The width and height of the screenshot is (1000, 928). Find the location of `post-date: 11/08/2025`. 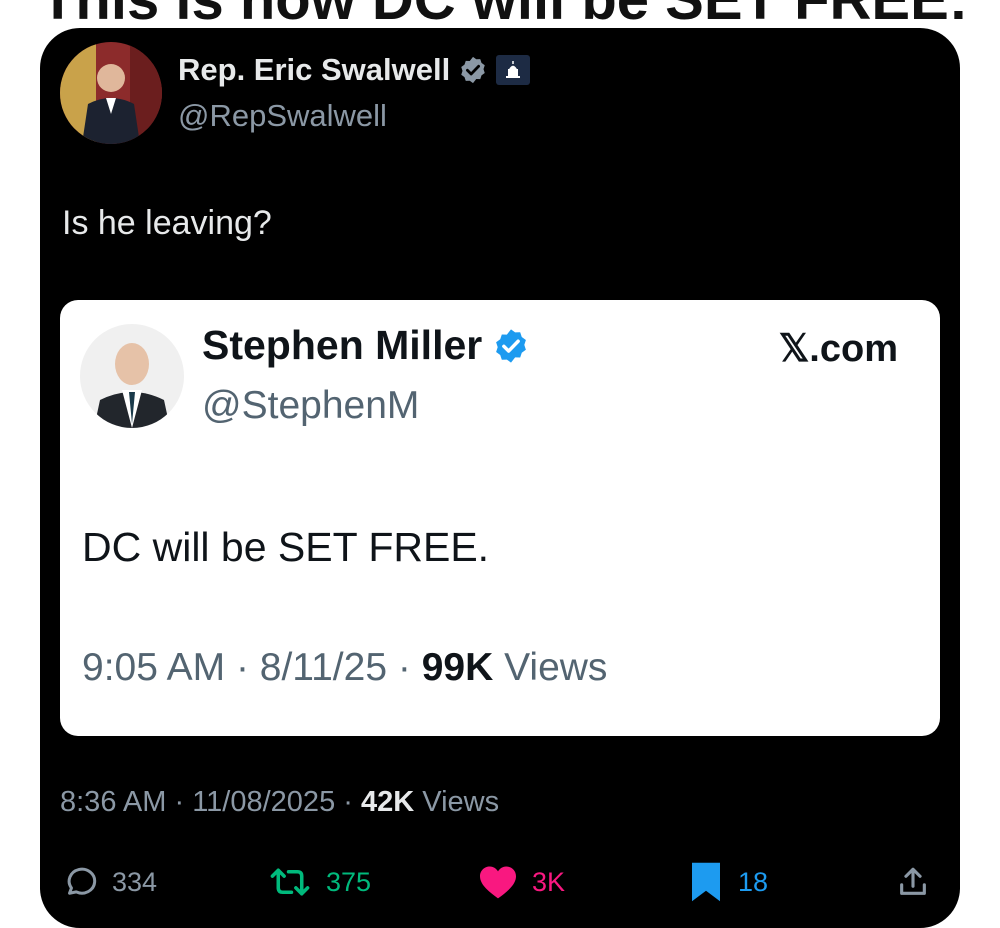

post-date: 11/08/2025 is located at coordinates (263, 802).